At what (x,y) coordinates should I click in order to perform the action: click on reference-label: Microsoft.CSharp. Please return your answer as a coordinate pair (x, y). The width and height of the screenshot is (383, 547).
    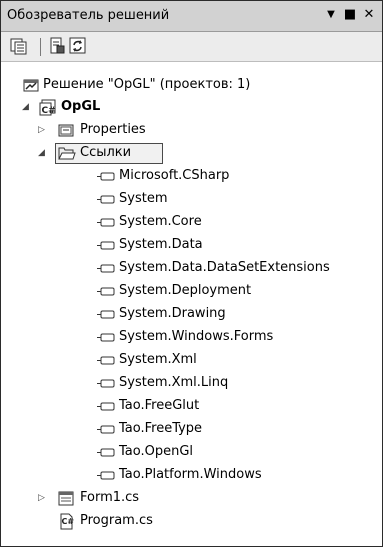
    Looking at the image, I should click on (174, 175).